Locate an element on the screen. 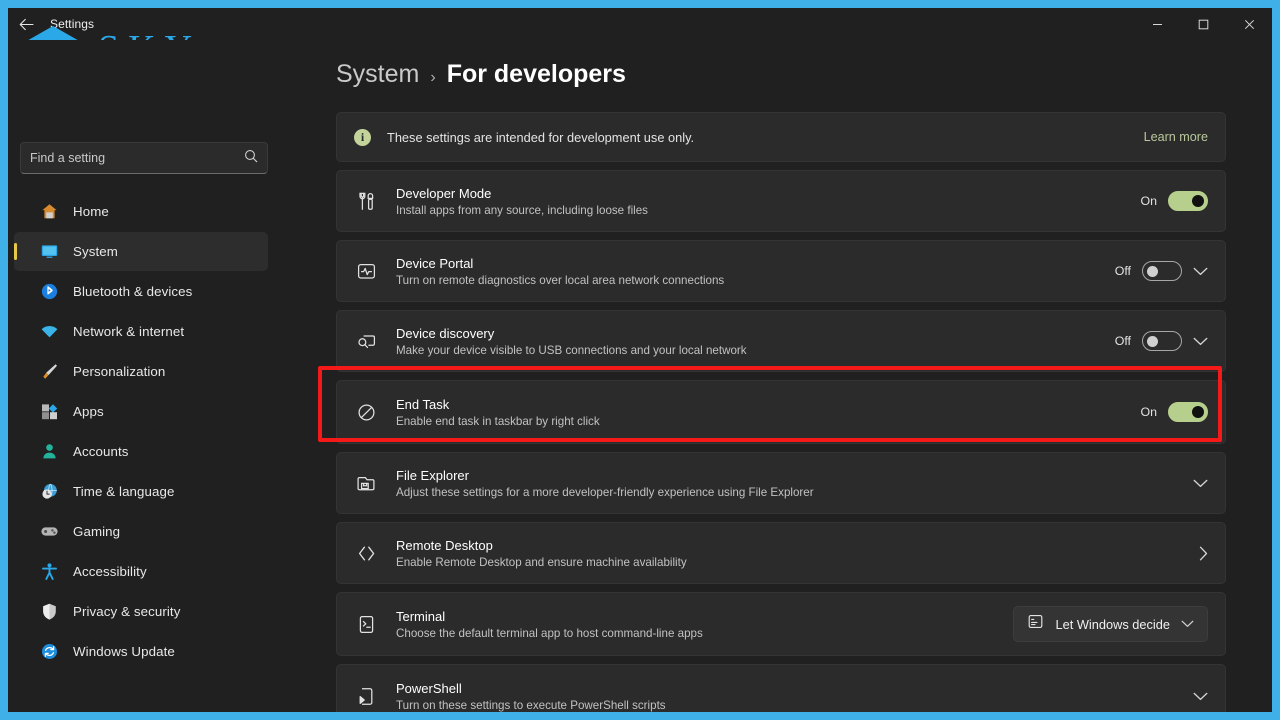  device-discovery-toggle is located at coordinates (1162, 341).